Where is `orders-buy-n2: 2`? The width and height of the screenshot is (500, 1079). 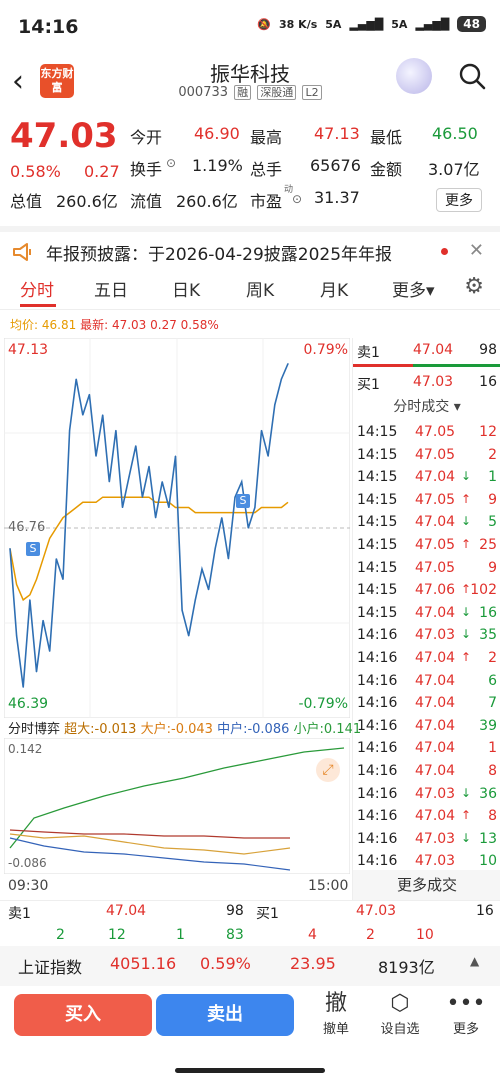
orders-buy-n2: 2 is located at coordinates (370, 935).